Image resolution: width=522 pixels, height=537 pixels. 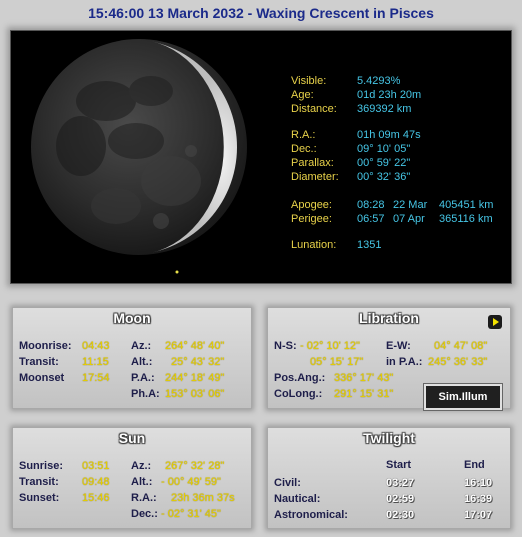 What do you see at coordinates (478, 515) in the screenshot?
I see `astronomical-end: 17:07` at bounding box center [478, 515].